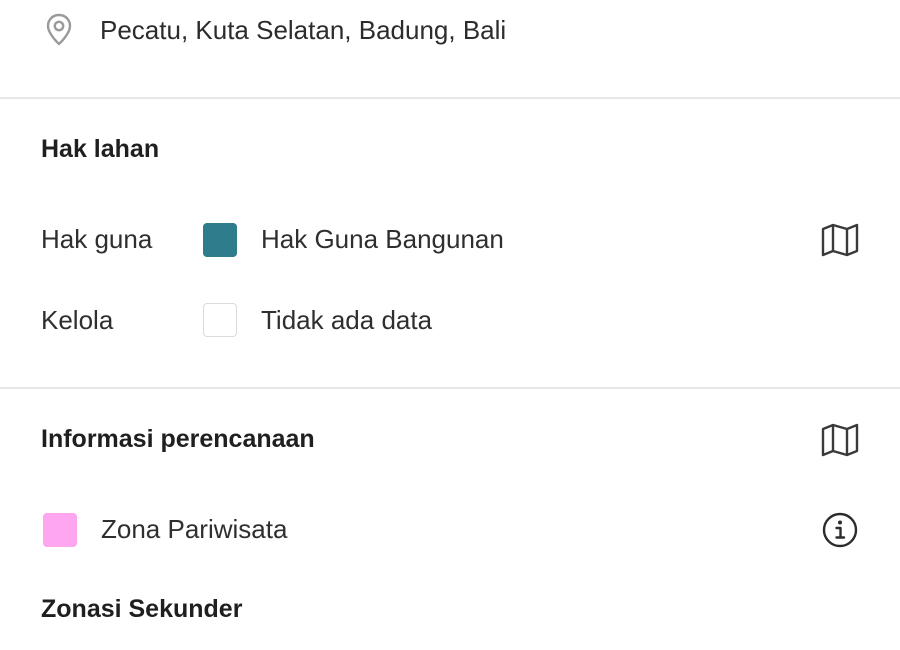 The height and width of the screenshot is (650, 900). Describe the element at coordinates (220, 320) in the screenshot. I see `legend-swatch-empty` at that location.